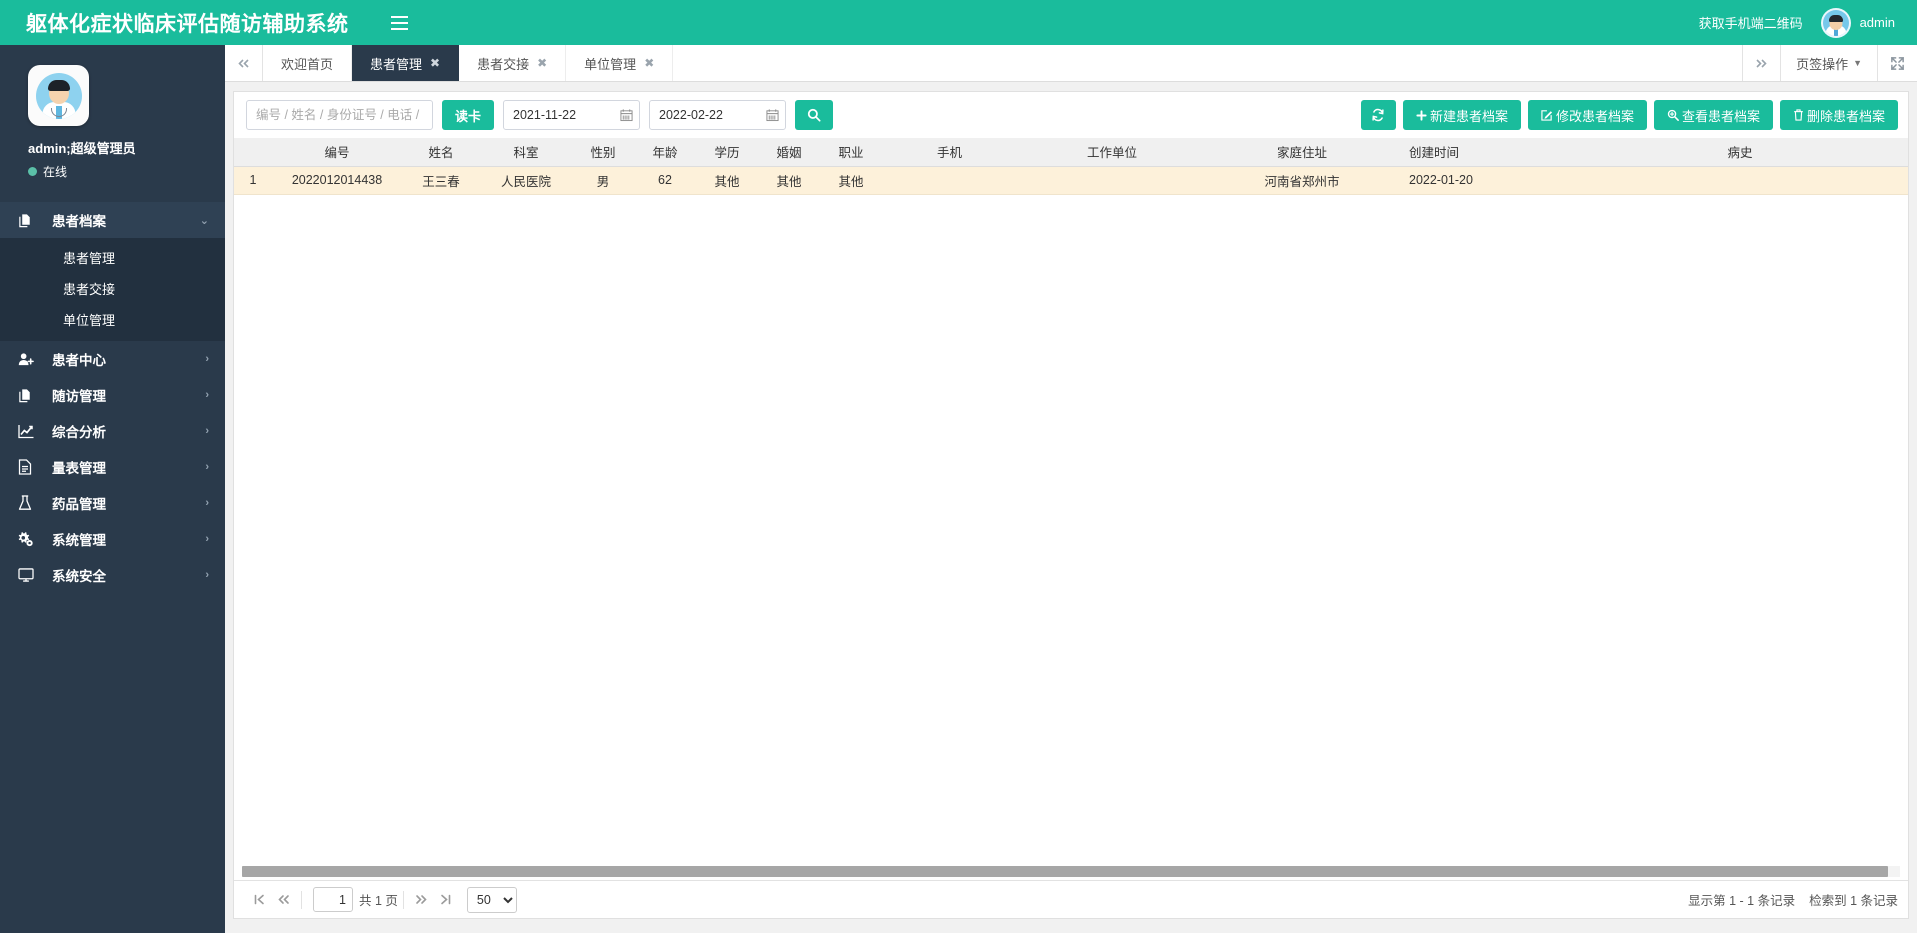  What do you see at coordinates (491, 899) in the screenshot?
I see `page-size-select: 102550100` at bounding box center [491, 899].